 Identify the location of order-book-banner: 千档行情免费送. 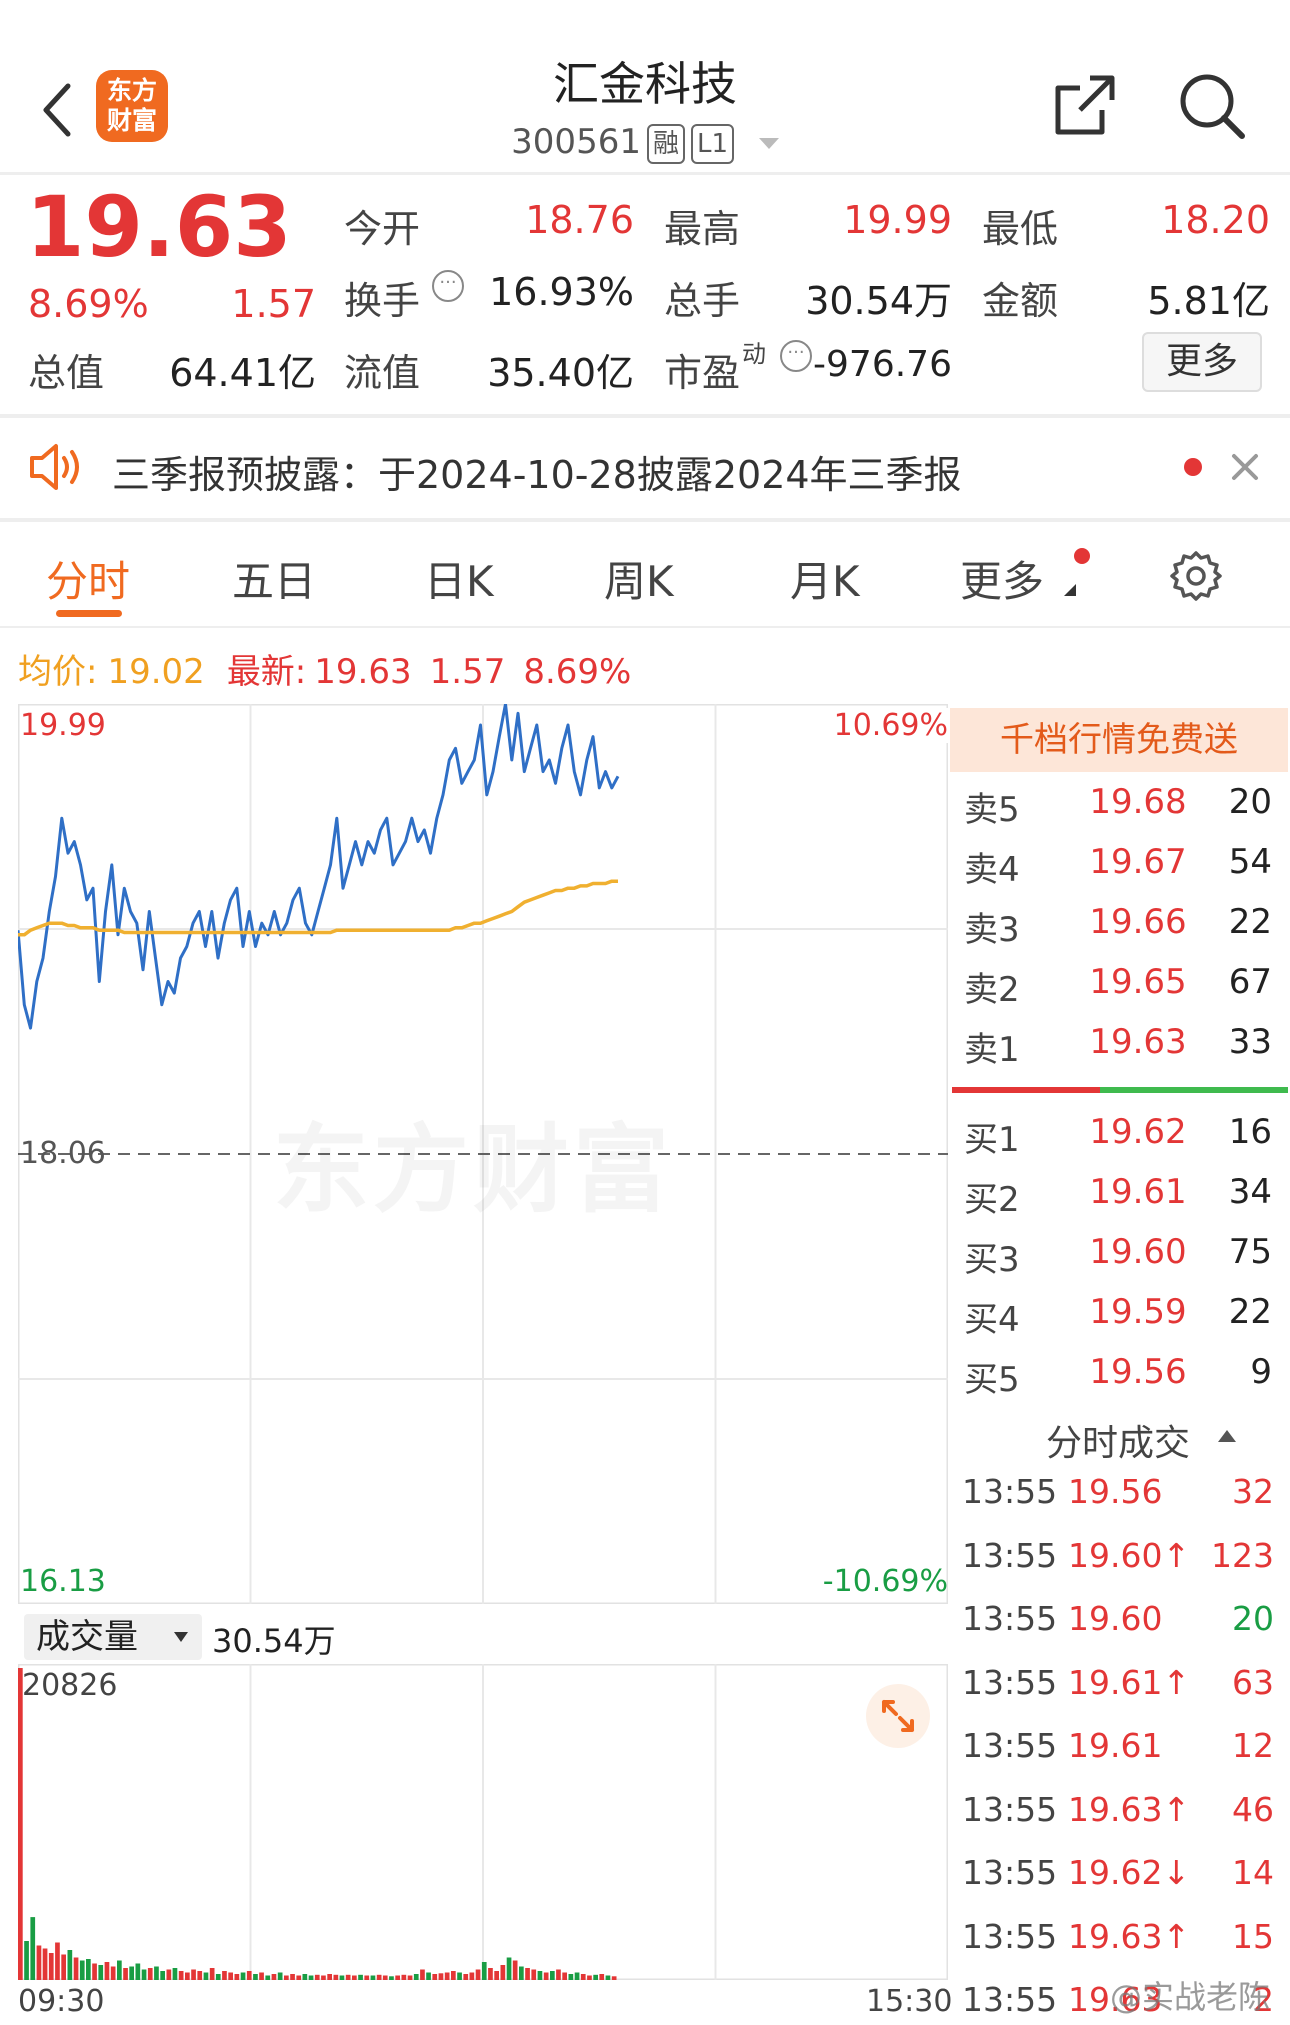
(1119, 740).